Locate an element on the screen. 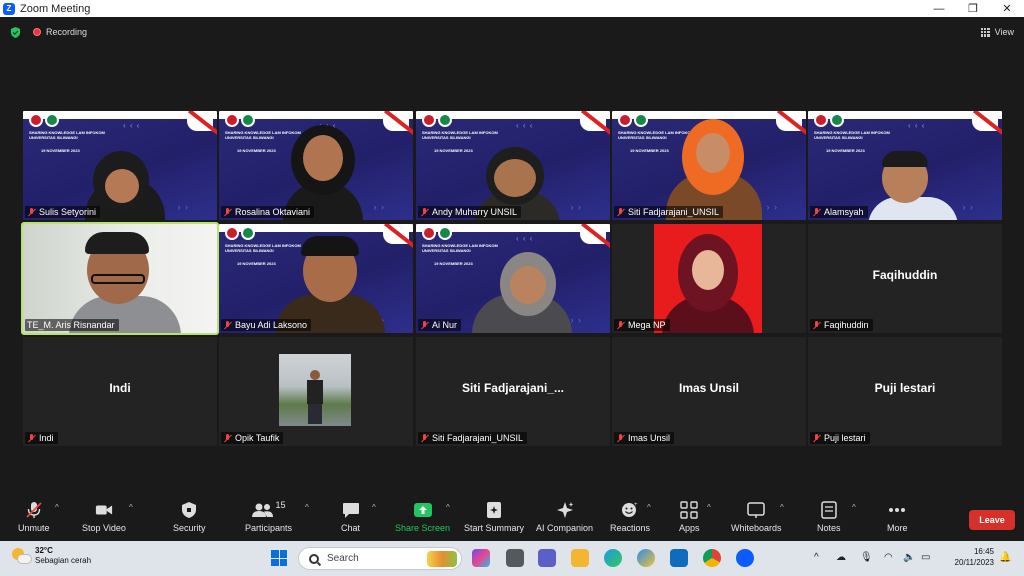  video-options-caret-icon: ^ is located at coordinates (131, 507).